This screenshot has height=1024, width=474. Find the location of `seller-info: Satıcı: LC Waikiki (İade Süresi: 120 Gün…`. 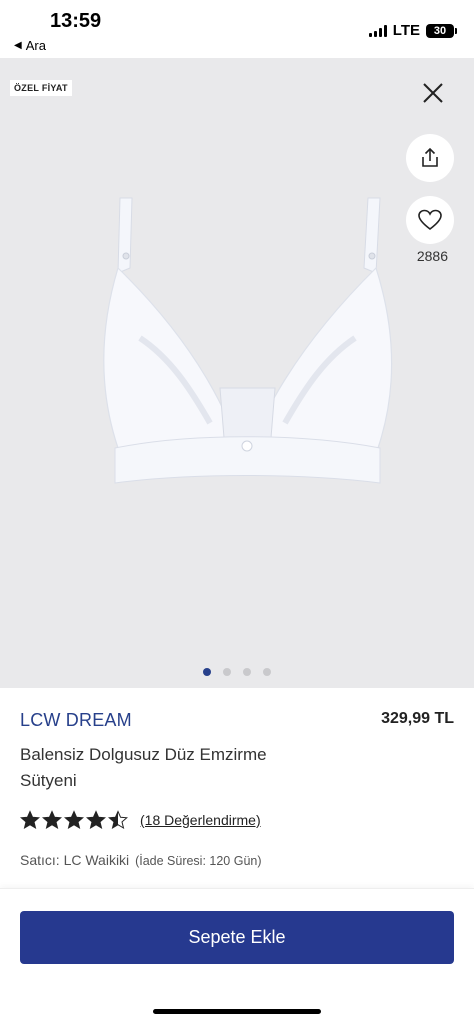

seller-info: Satıcı: LC Waikiki (İade Süresi: 120 Gün… is located at coordinates (141, 860).